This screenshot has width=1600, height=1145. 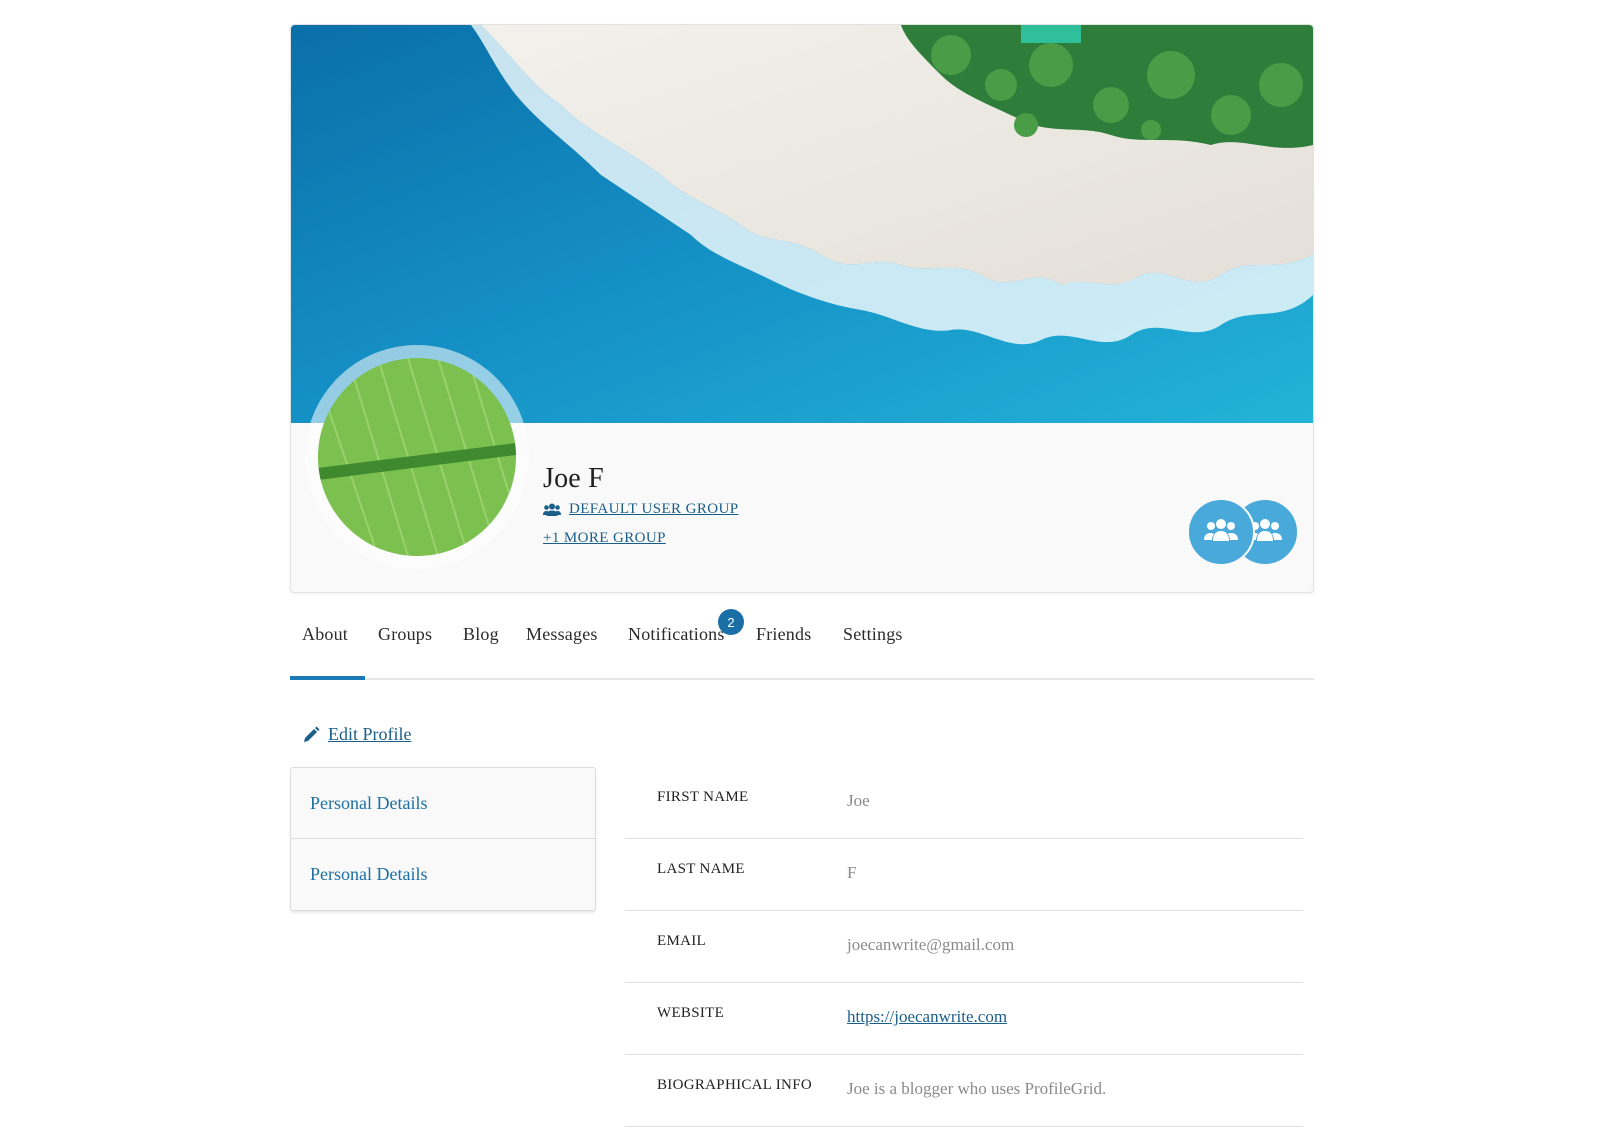 I want to click on field-value: F, so click(x=852, y=872).